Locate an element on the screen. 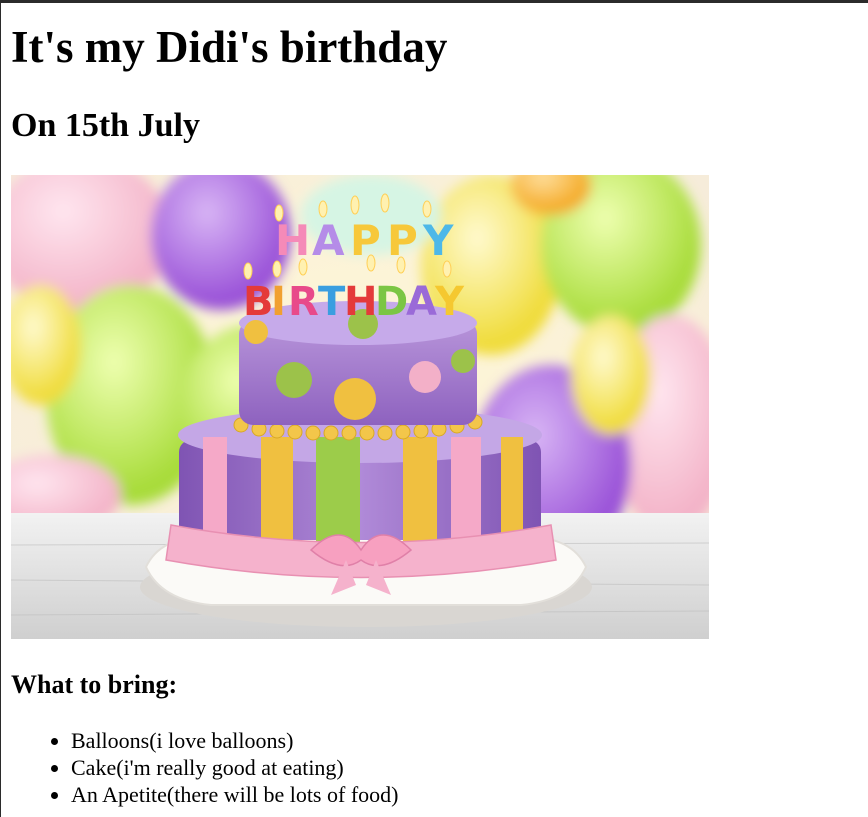 The height and width of the screenshot is (817, 868). birthday-candles: B I R T H D A Y is located at coordinates (354, 302).